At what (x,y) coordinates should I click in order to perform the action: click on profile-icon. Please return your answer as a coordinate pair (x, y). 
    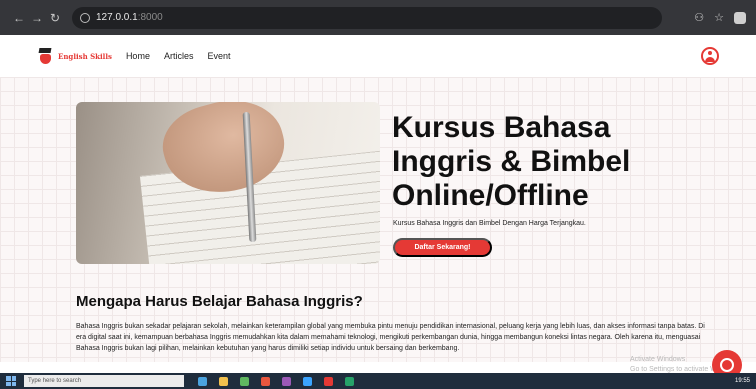
    Looking at the image, I should click on (710, 56).